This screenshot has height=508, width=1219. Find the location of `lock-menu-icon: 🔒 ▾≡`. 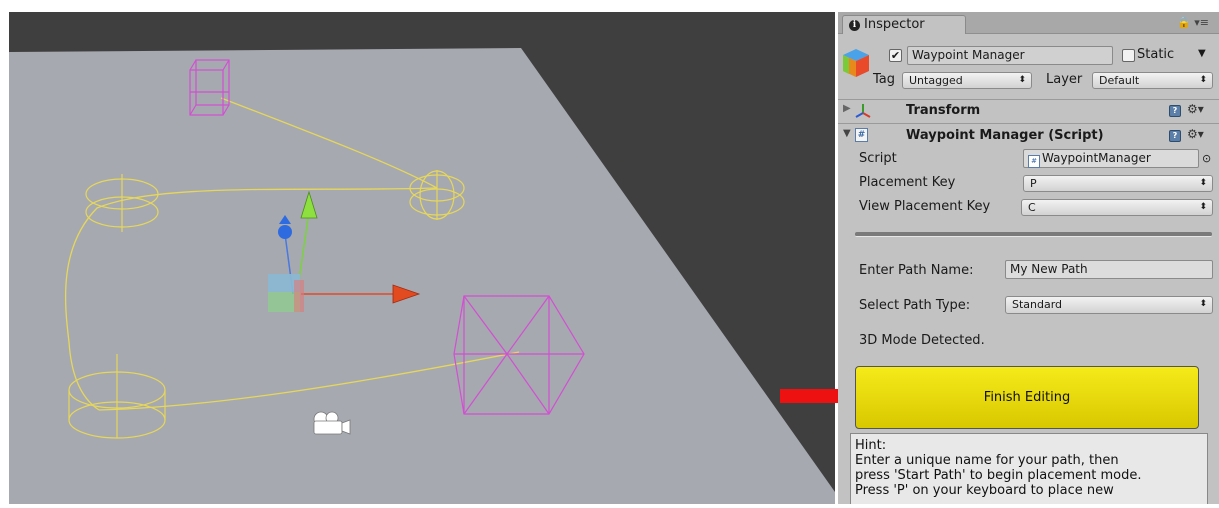

lock-menu-icon: 🔒 ▾≡ is located at coordinates (1193, 22).